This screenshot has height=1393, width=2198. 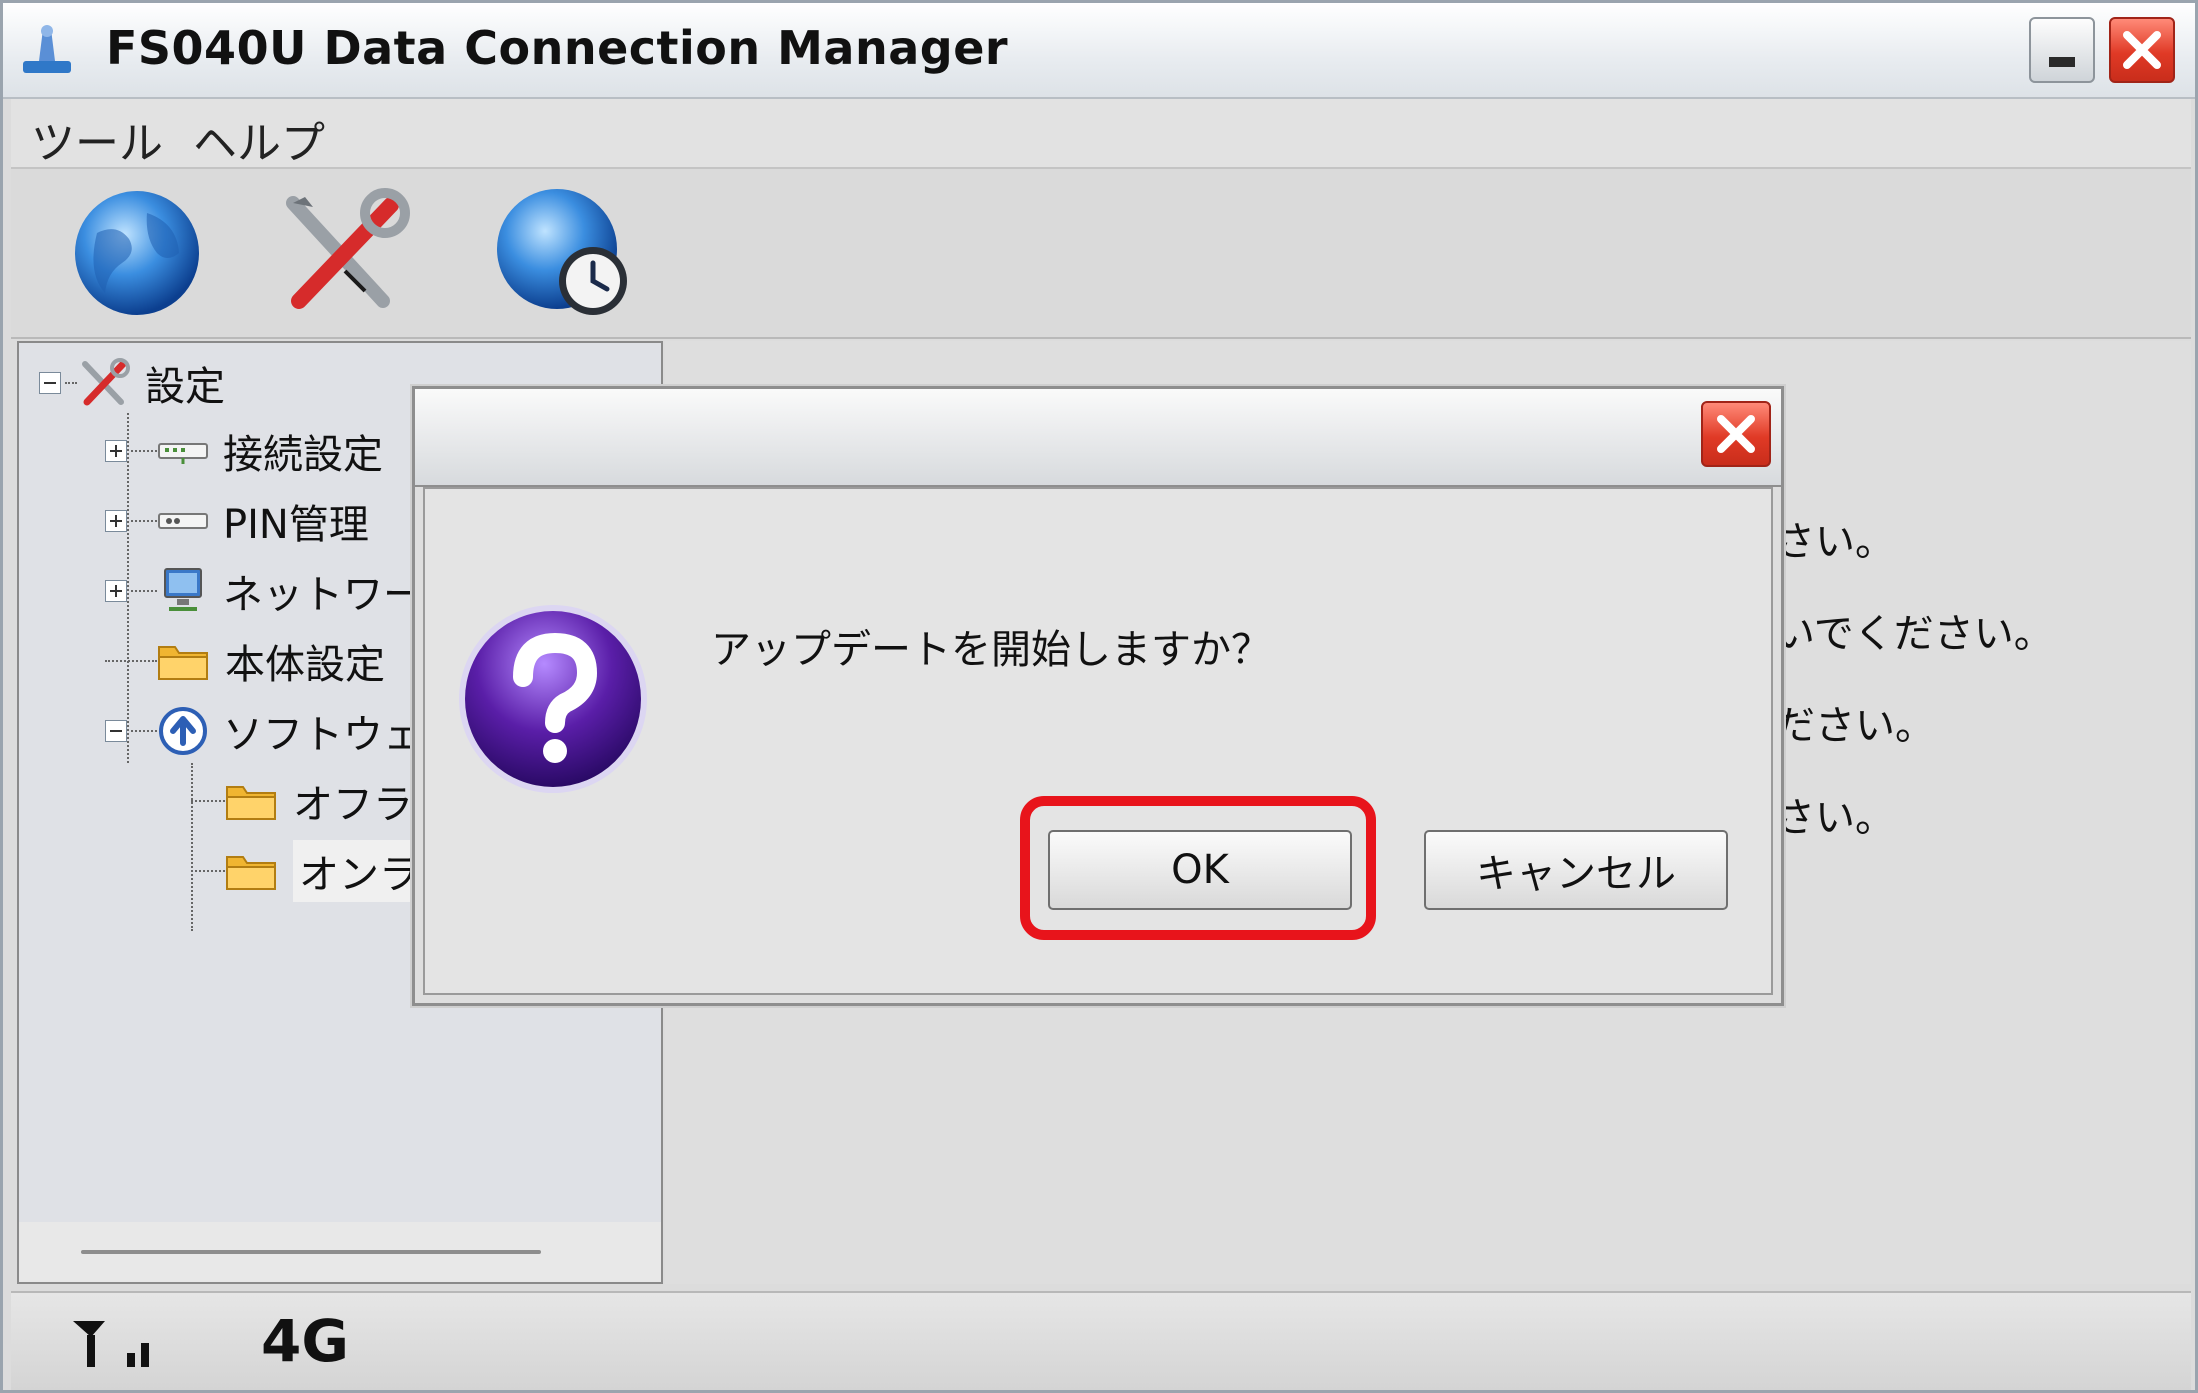 I want to click on tree-item-connection-settings: 接続設定, so click(x=244, y=451).